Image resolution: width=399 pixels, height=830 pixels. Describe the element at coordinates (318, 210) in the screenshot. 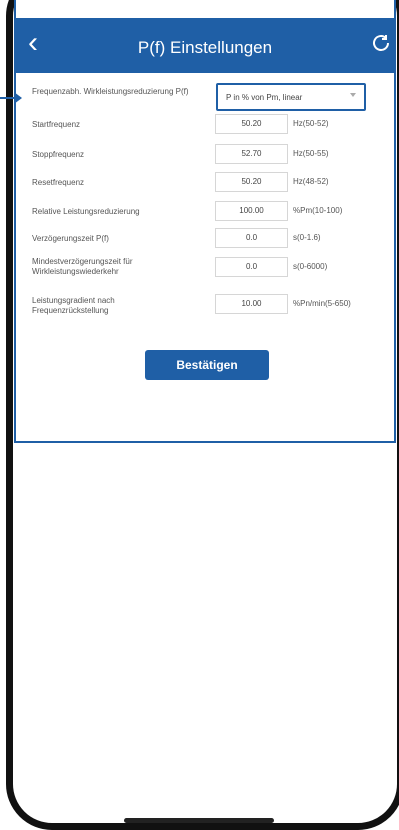

I see `relative-reduction-range: %Pm(10-100)` at that location.